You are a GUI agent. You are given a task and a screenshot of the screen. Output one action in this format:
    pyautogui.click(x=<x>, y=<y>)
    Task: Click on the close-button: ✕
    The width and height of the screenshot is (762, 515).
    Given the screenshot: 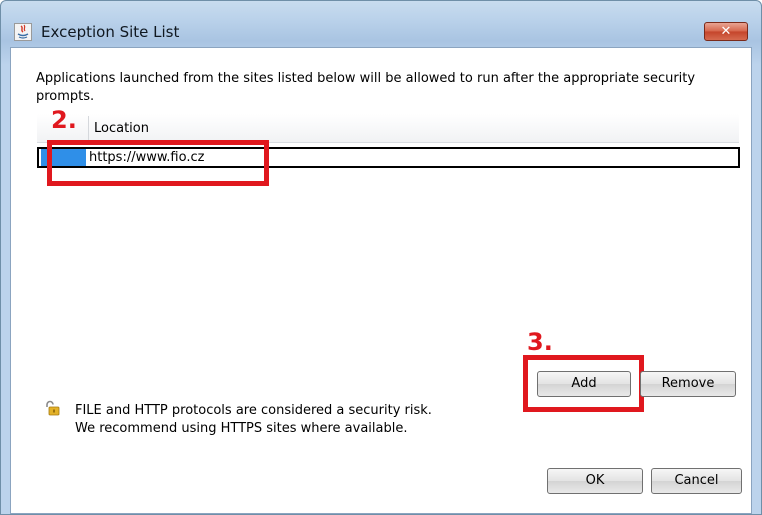 What is the action you would take?
    pyautogui.click(x=726, y=31)
    